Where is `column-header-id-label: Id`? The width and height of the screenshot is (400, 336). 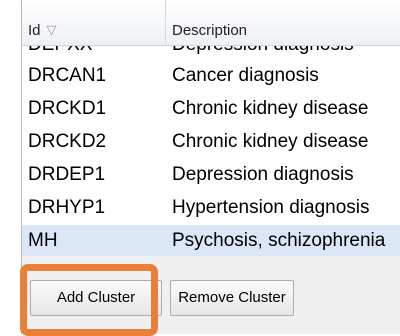 column-header-id-label: Id is located at coordinates (34, 30).